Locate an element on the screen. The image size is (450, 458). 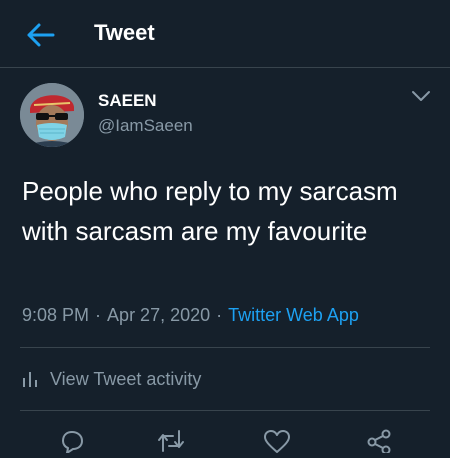
tweet-metadata: 9:08 PM · Apr 27, 2020 · Twitter Web App is located at coordinates (190, 315).